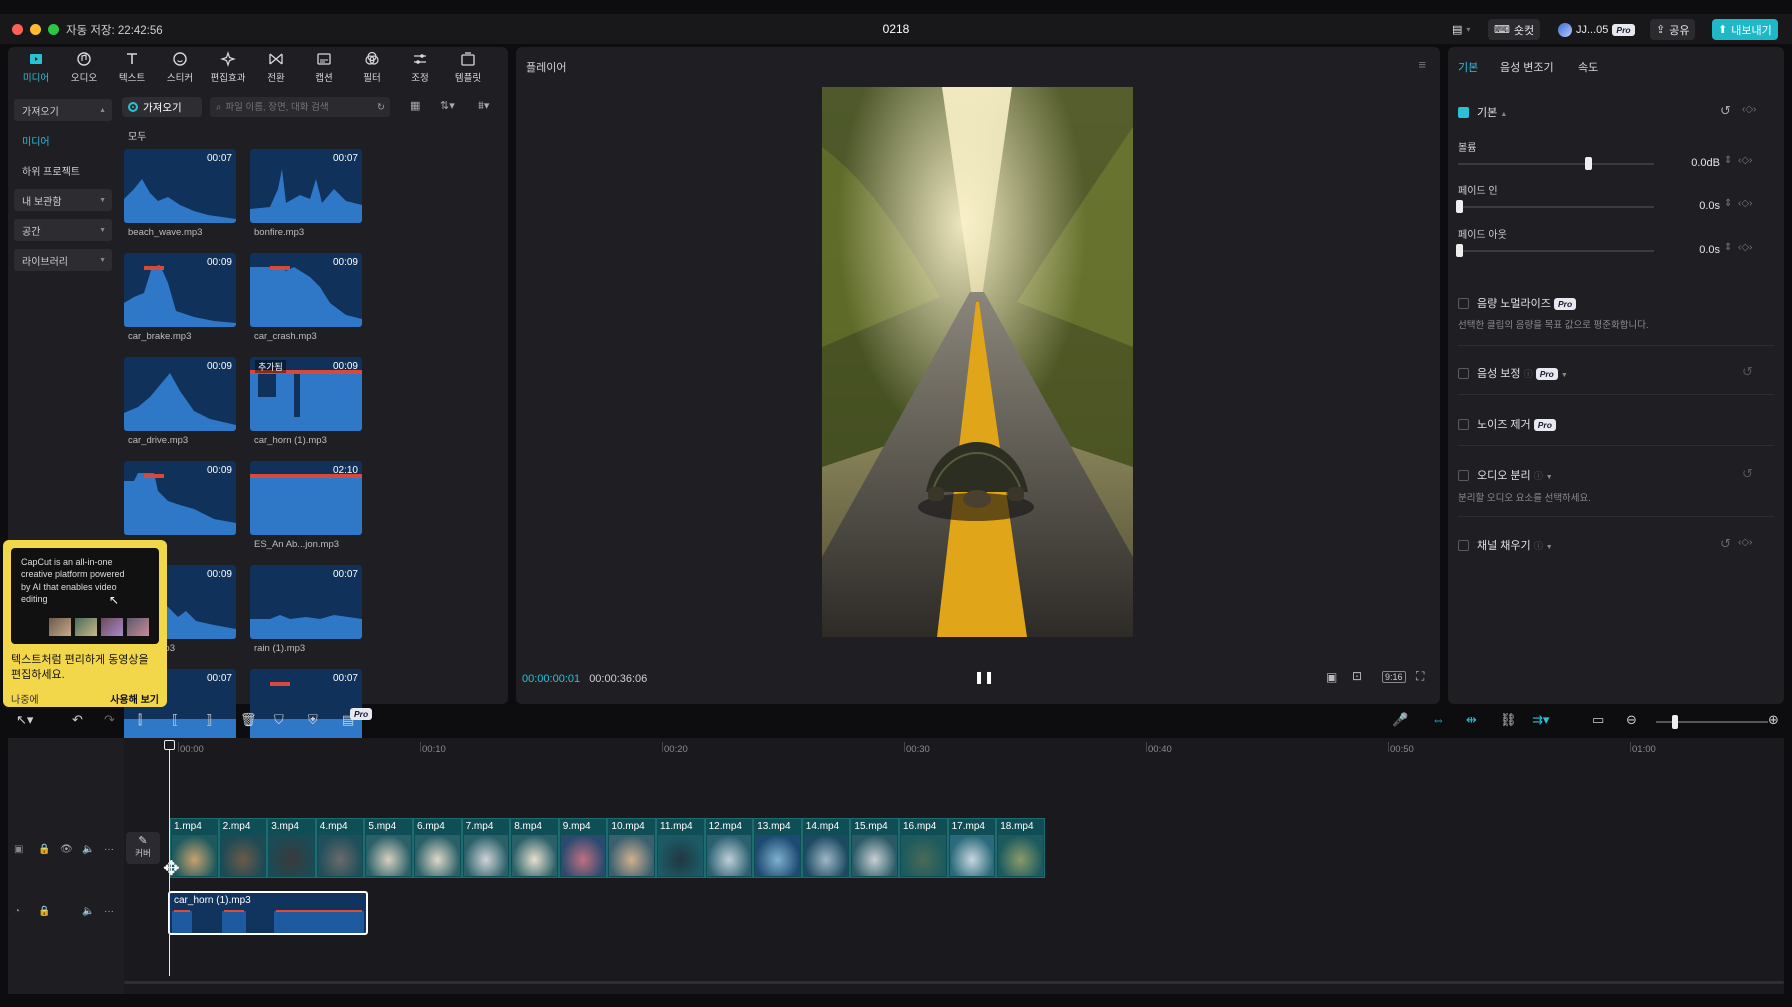 The height and width of the screenshot is (1007, 1792). Describe the element at coordinates (63, 260) in the screenshot. I see `sidenav-library: 라이브러리 ▼` at that location.